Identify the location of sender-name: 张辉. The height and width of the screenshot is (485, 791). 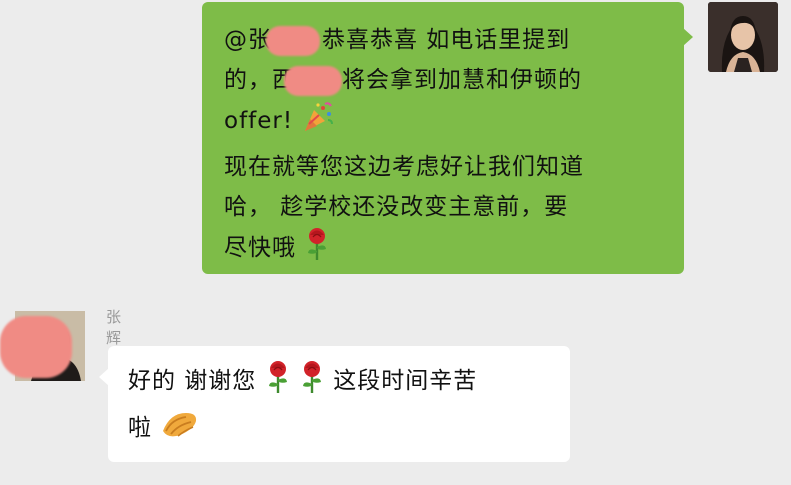
(114, 327).